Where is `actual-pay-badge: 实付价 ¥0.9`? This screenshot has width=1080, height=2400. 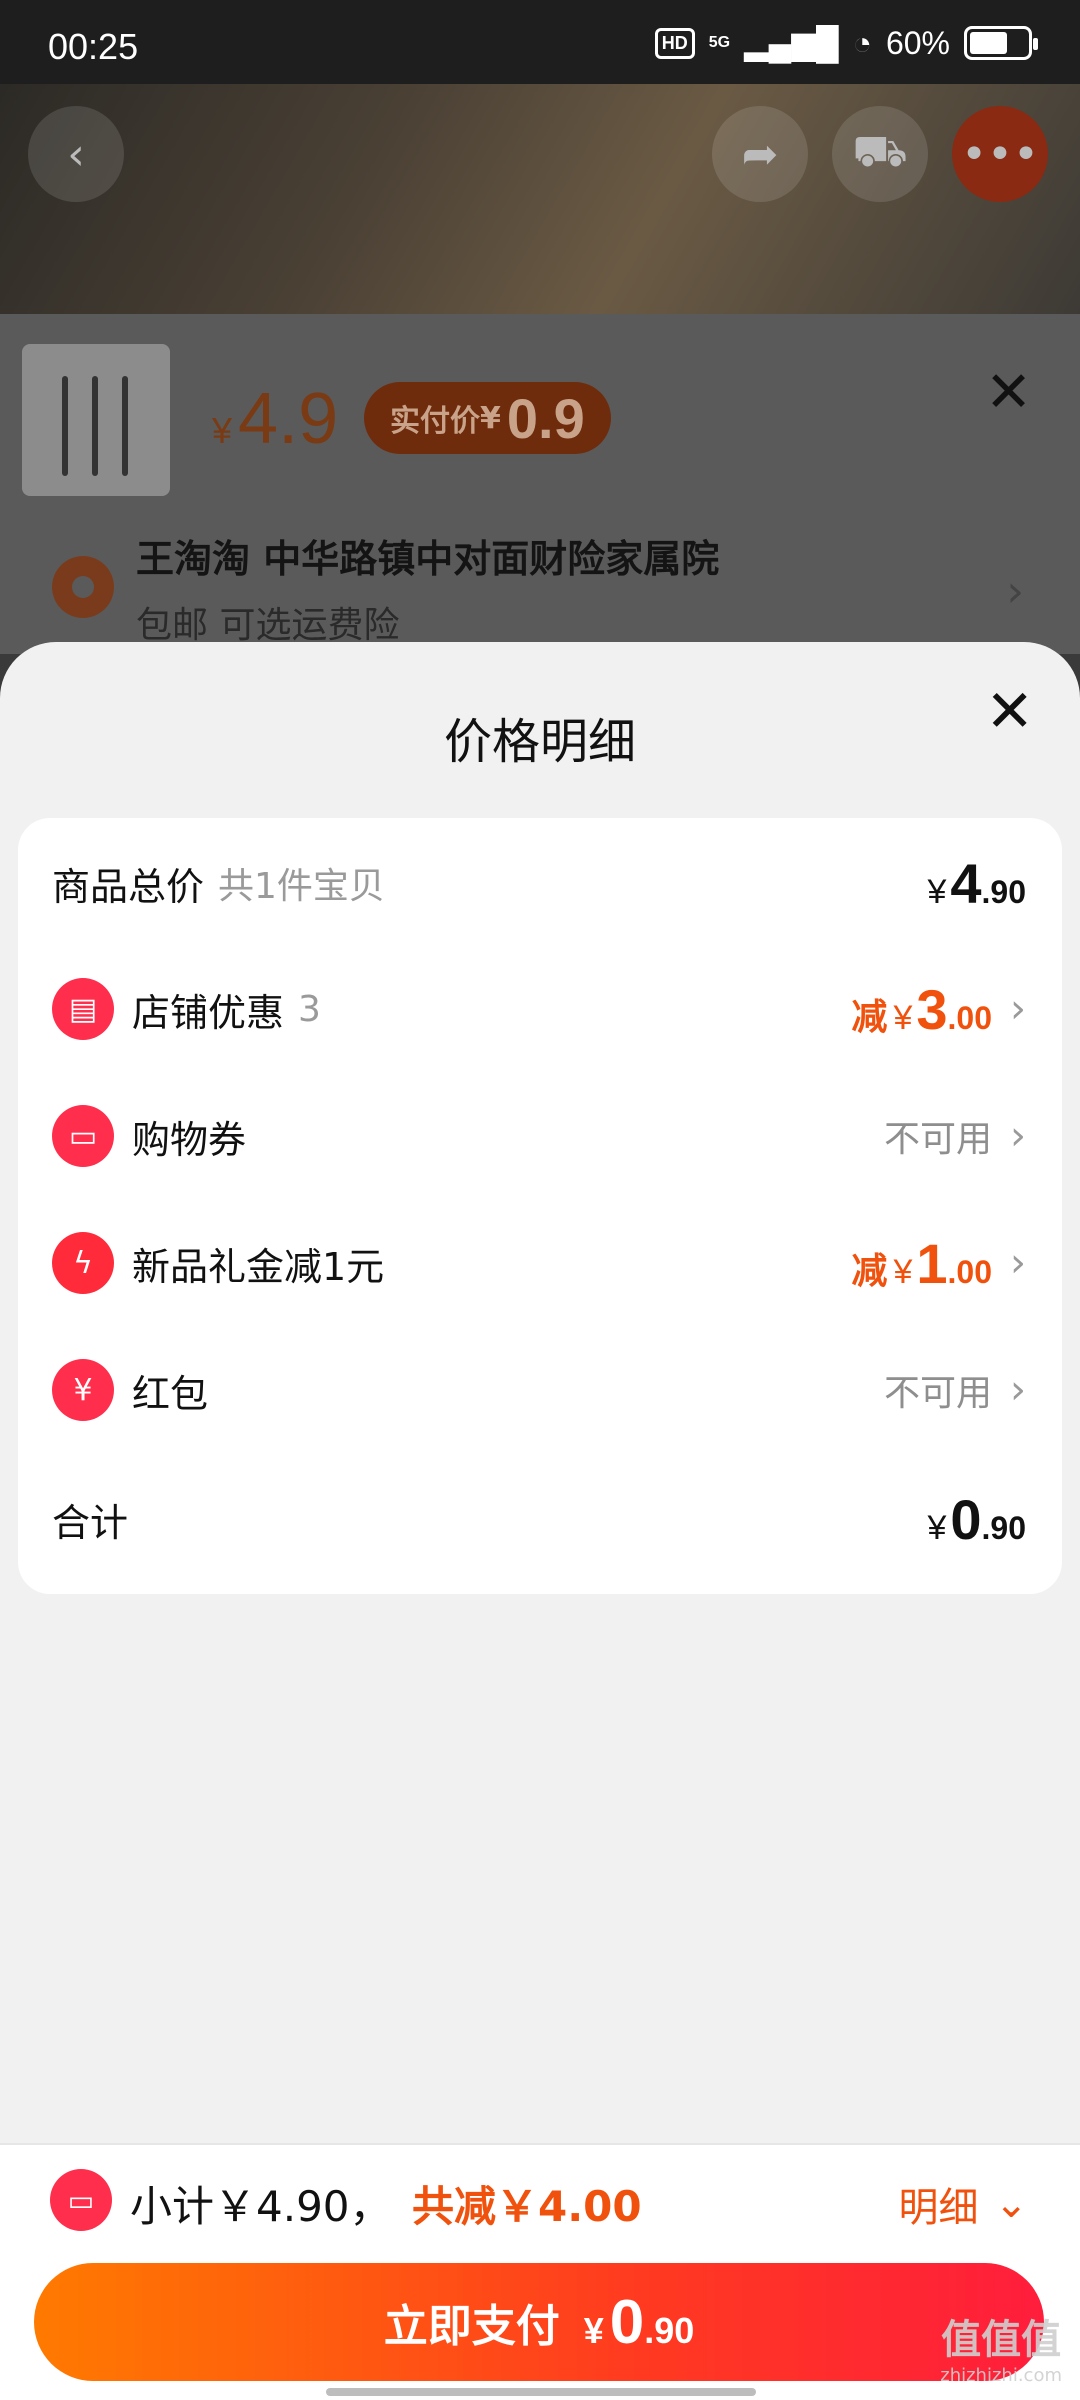 actual-pay-badge: 实付价 ¥0.9 is located at coordinates (487, 418).